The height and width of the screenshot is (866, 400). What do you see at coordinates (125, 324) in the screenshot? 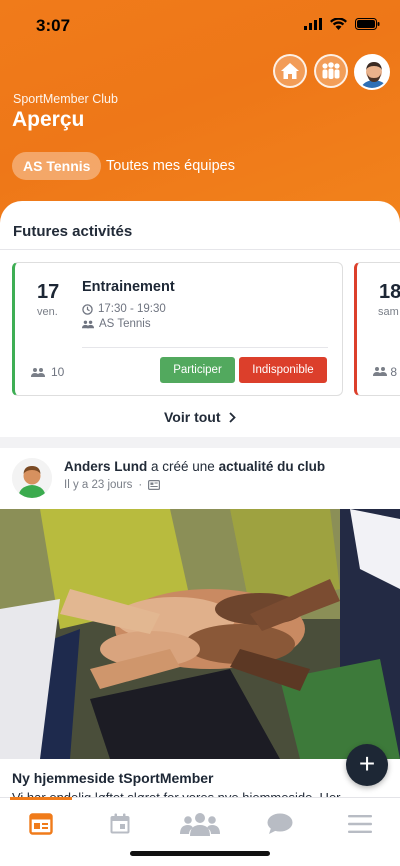
I see `activity-team: AS Tennis` at bounding box center [125, 324].